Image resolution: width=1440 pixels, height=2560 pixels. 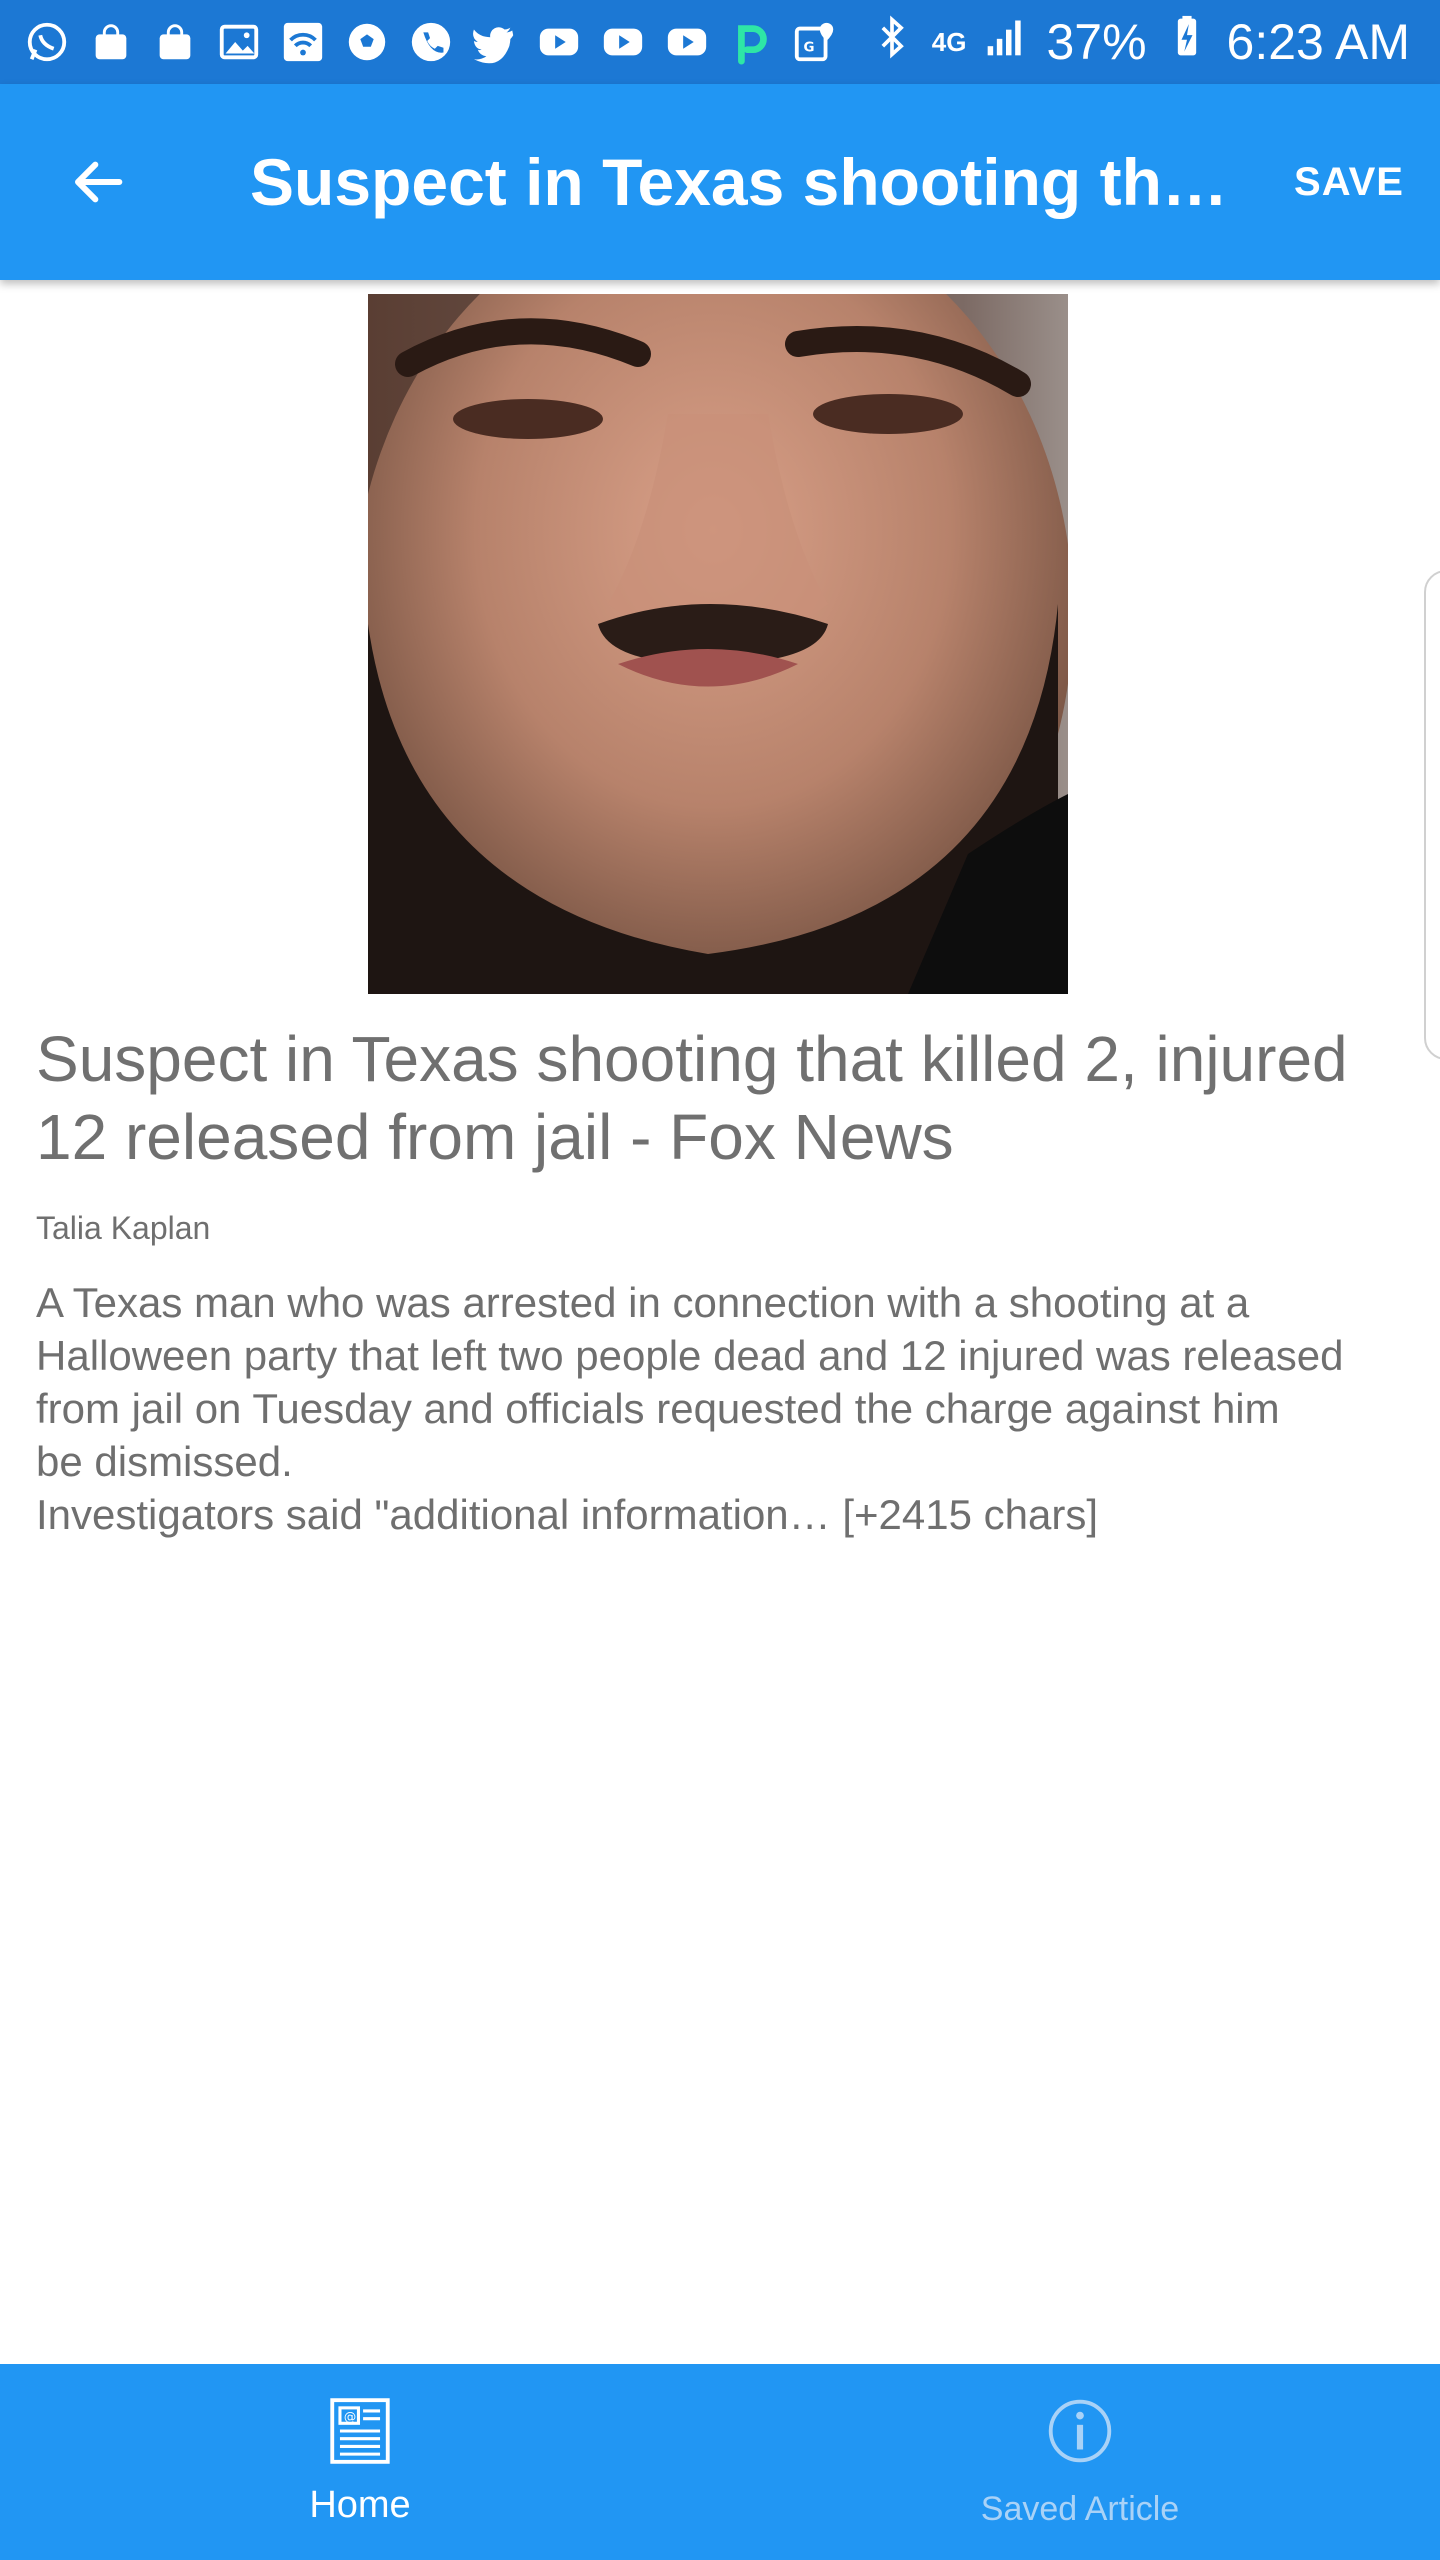 I want to click on phone-icon, so click(x=431, y=42).